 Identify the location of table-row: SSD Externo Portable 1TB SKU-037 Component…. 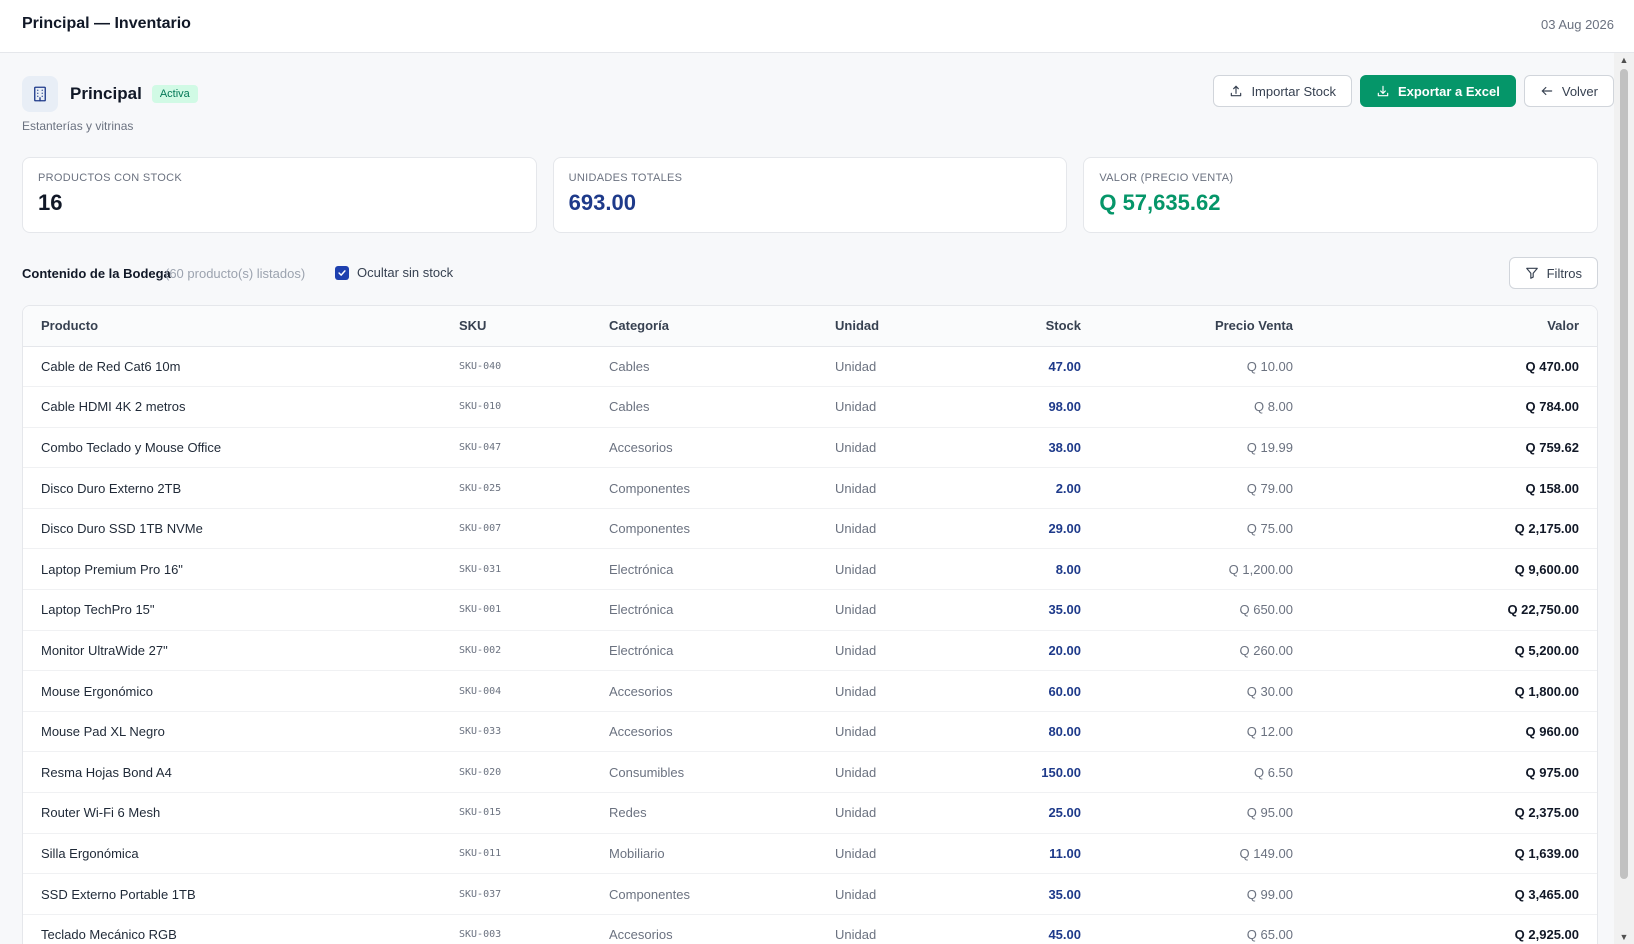
(810, 894).